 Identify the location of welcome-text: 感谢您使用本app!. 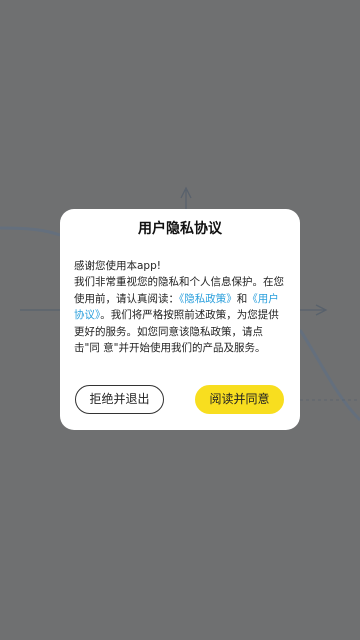
(117, 266).